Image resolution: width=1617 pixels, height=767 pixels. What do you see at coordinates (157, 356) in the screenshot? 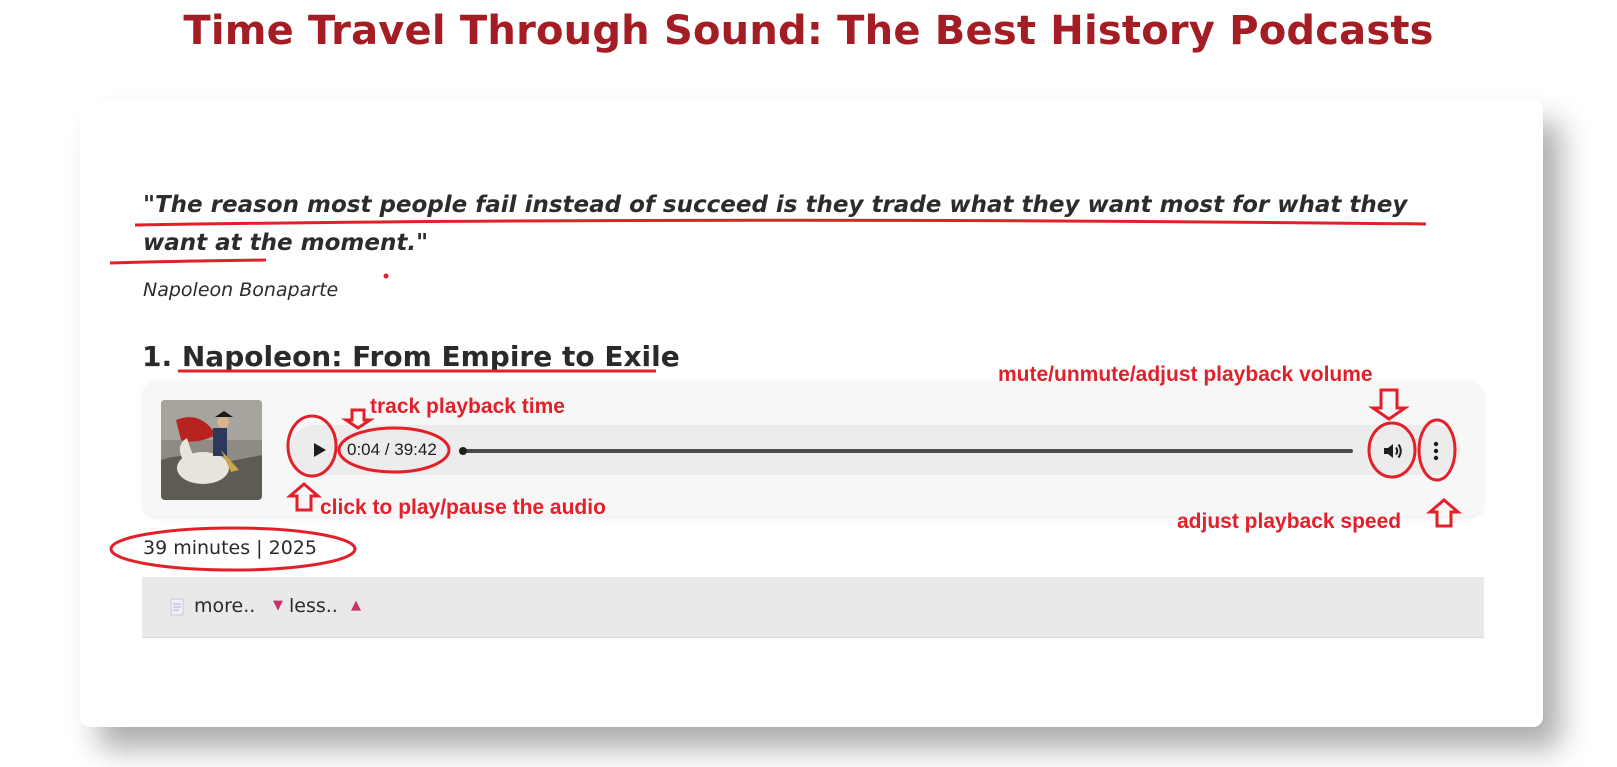
I see `episode-number: 1.` at bounding box center [157, 356].